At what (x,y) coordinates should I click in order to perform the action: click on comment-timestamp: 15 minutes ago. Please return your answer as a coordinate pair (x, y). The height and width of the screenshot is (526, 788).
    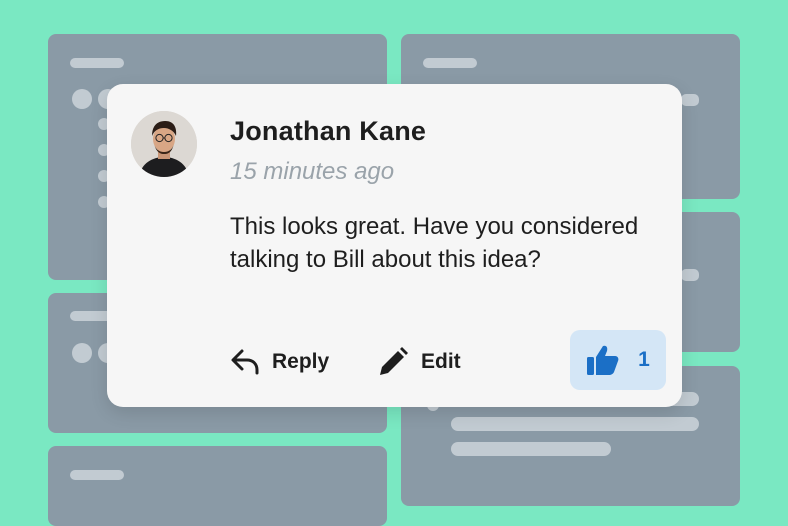
    Looking at the image, I should click on (312, 171).